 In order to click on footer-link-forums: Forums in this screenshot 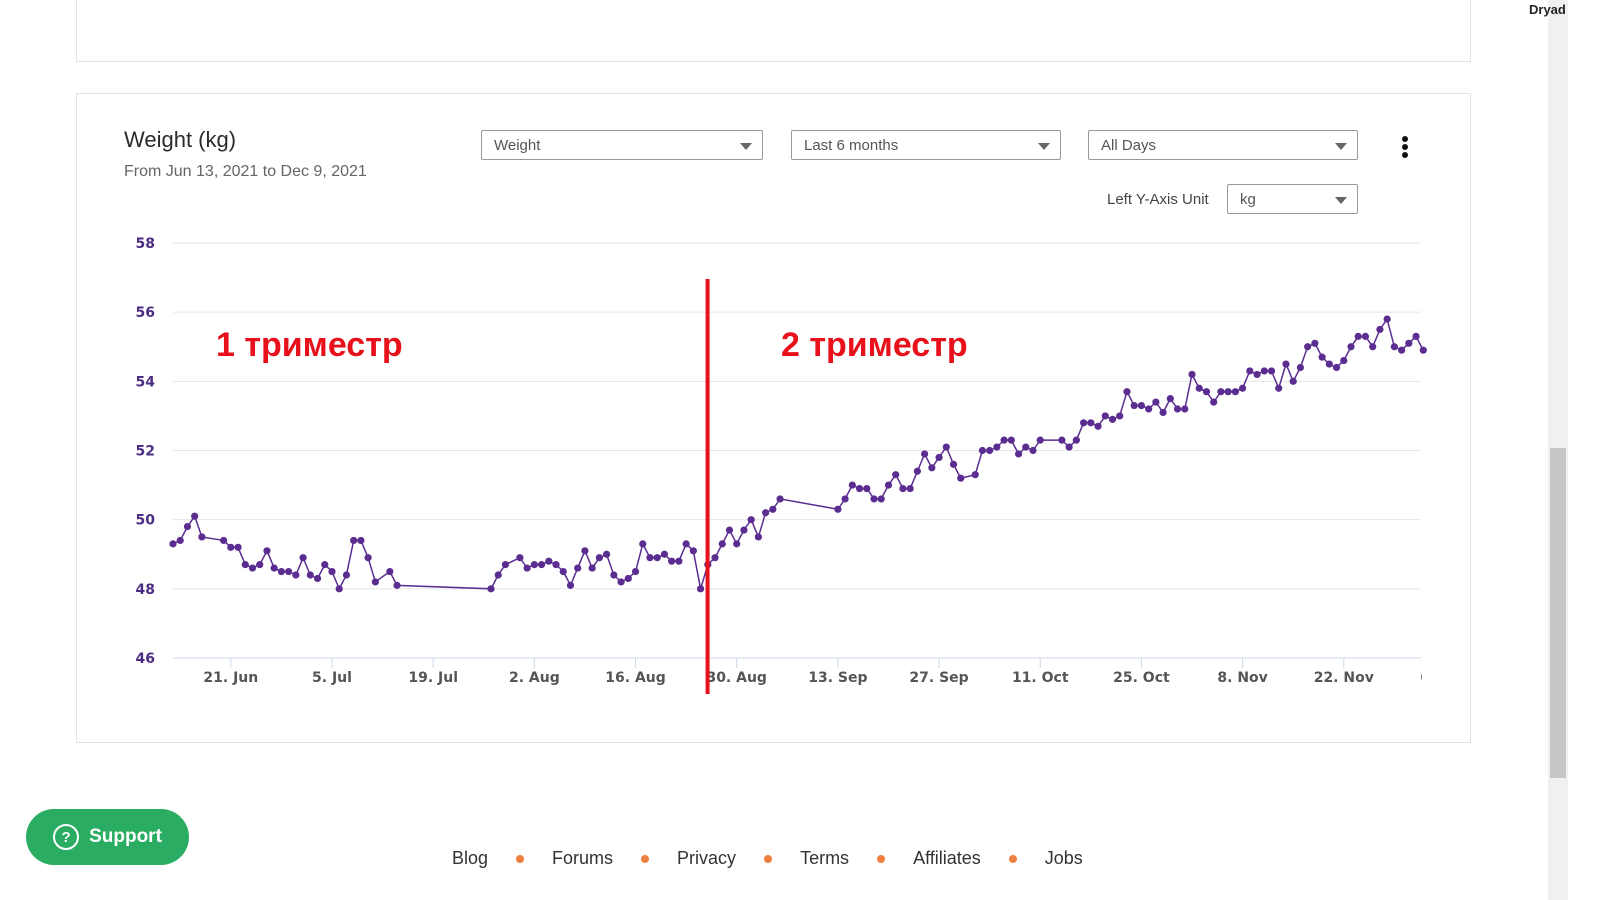, I will do `click(582, 858)`.